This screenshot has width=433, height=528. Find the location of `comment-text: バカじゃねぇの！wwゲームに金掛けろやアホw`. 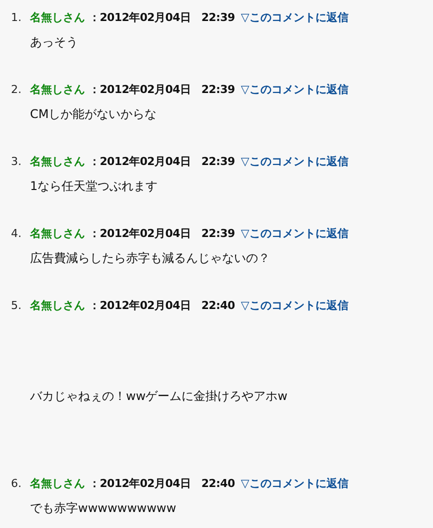

comment-text: バカじゃねぇの！wwゲームに金掛けろやアホw is located at coordinates (158, 396).